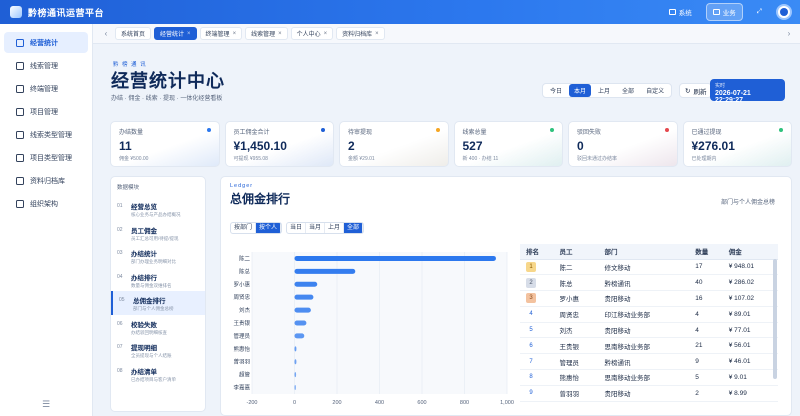 This screenshot has height=416, width=800. I want to click on refresh-button: ↻ 刷新, so click(696, 90).